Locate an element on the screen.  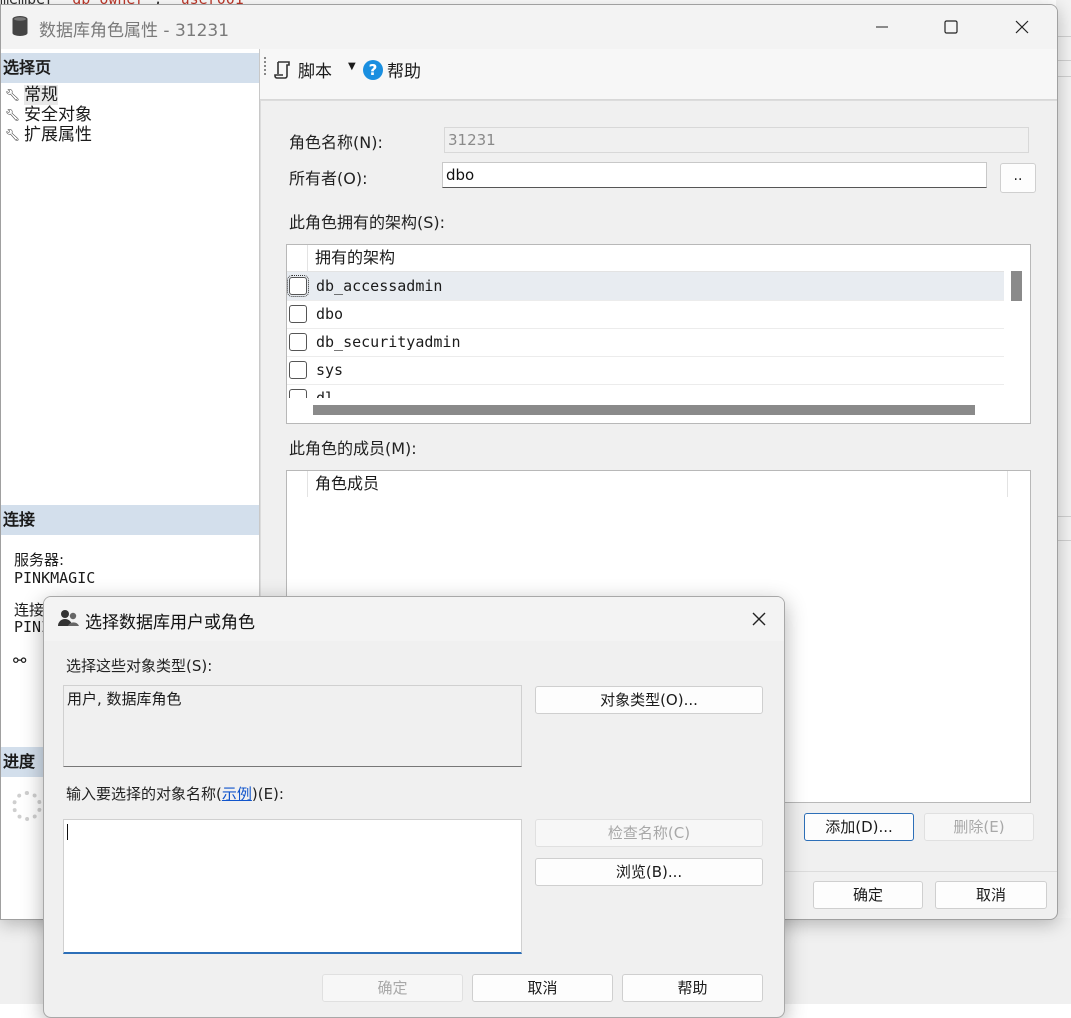
cancel-button: 取消 is located at coordinates (991, 895).